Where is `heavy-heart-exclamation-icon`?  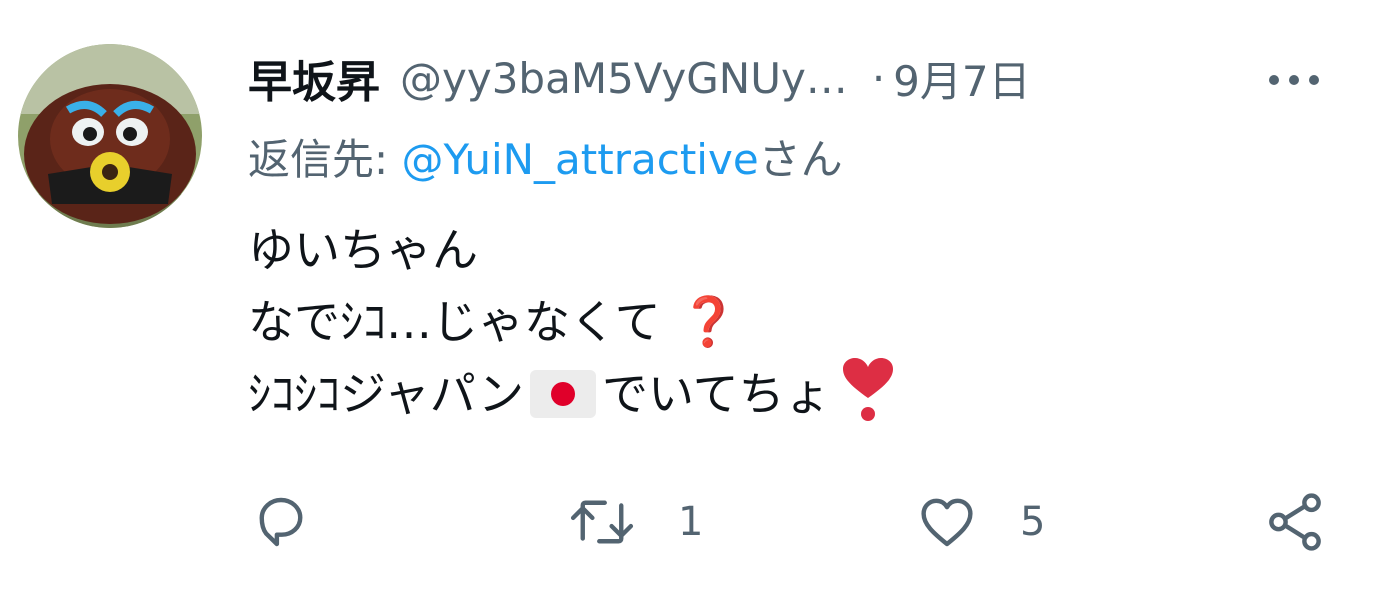
heavy-heart-exclamation-icon is located at coordinates (868, 400).